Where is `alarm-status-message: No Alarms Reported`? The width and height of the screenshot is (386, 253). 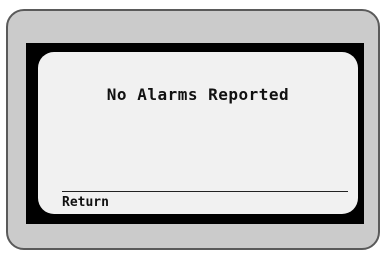 alarm-status-message: No Alarms Reported is located at coordinates (198, 94).